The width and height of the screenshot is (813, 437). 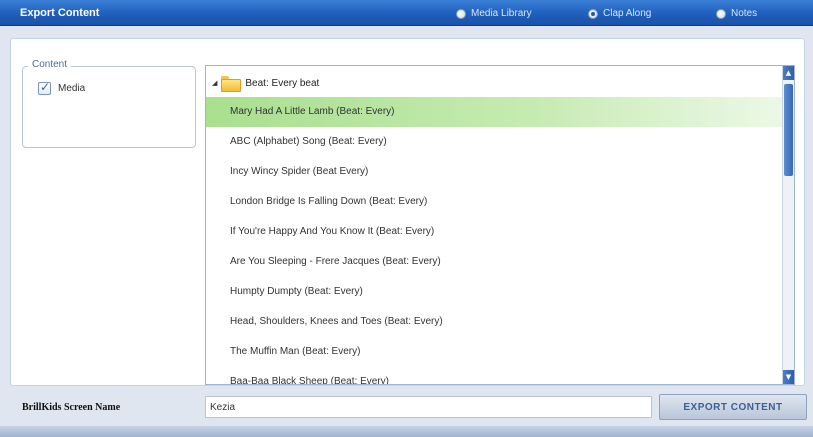 I want to click on radio-notes: Notes, so click(x=736, y=13).